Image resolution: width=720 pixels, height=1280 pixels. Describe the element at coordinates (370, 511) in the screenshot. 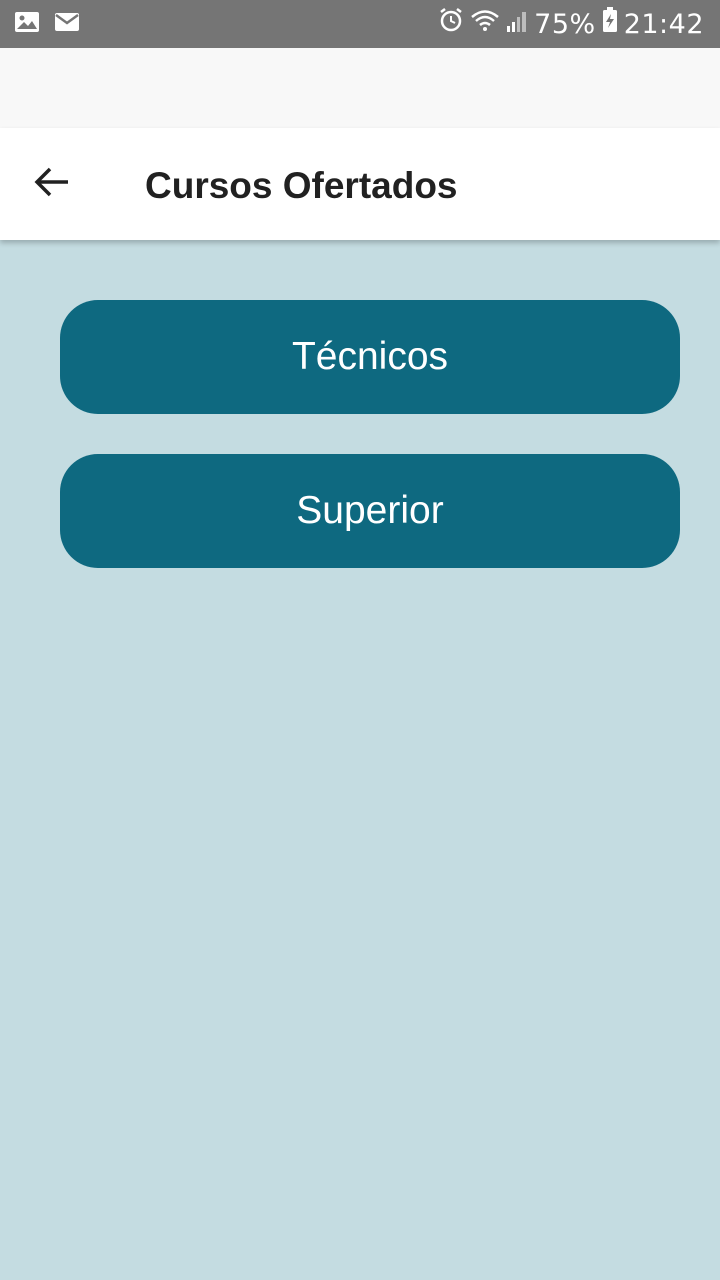

I see `superior-button: Superior` at that location.